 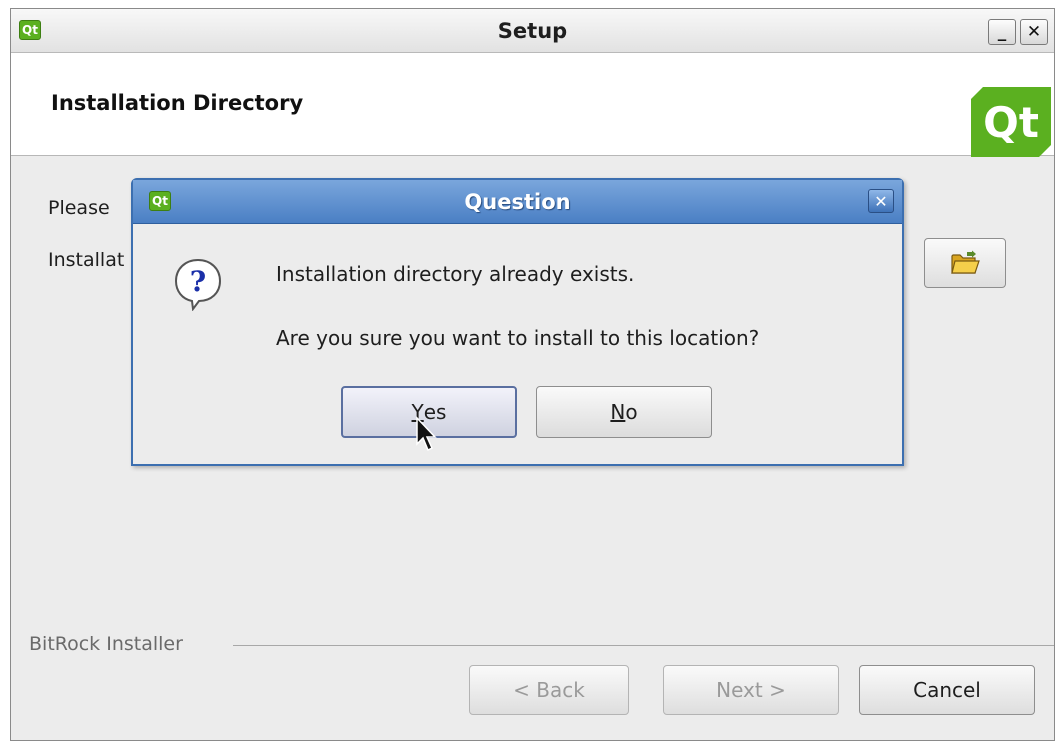 I want to click on minimize-button: _, so click(x=1002, y=32).